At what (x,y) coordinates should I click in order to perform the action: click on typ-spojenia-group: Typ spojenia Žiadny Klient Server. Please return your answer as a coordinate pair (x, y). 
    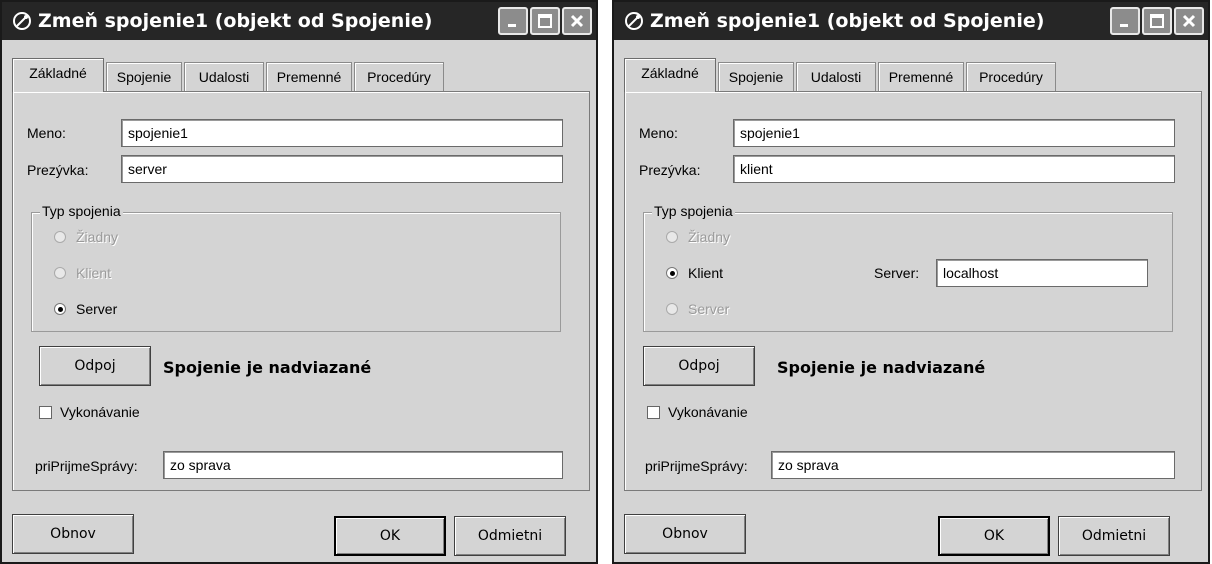
    Looking at the image, I should click on (296, 267).